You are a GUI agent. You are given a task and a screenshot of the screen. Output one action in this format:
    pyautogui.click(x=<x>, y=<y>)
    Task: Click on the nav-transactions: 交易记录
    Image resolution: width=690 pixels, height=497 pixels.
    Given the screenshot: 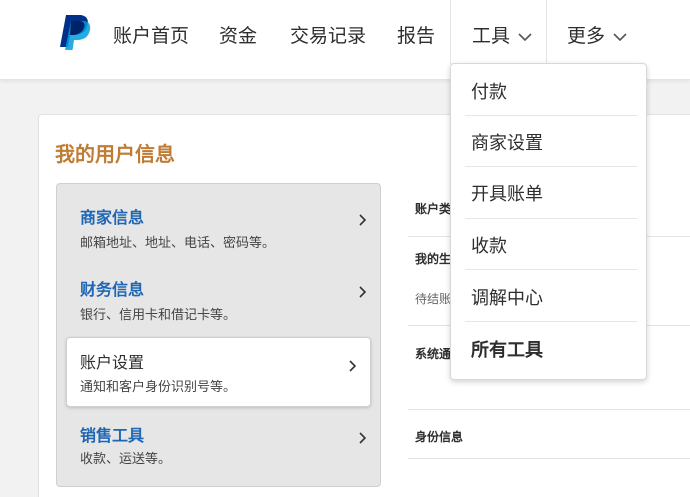 What is the action you would take?
    pyautogui.click(x=328, y=34)
    